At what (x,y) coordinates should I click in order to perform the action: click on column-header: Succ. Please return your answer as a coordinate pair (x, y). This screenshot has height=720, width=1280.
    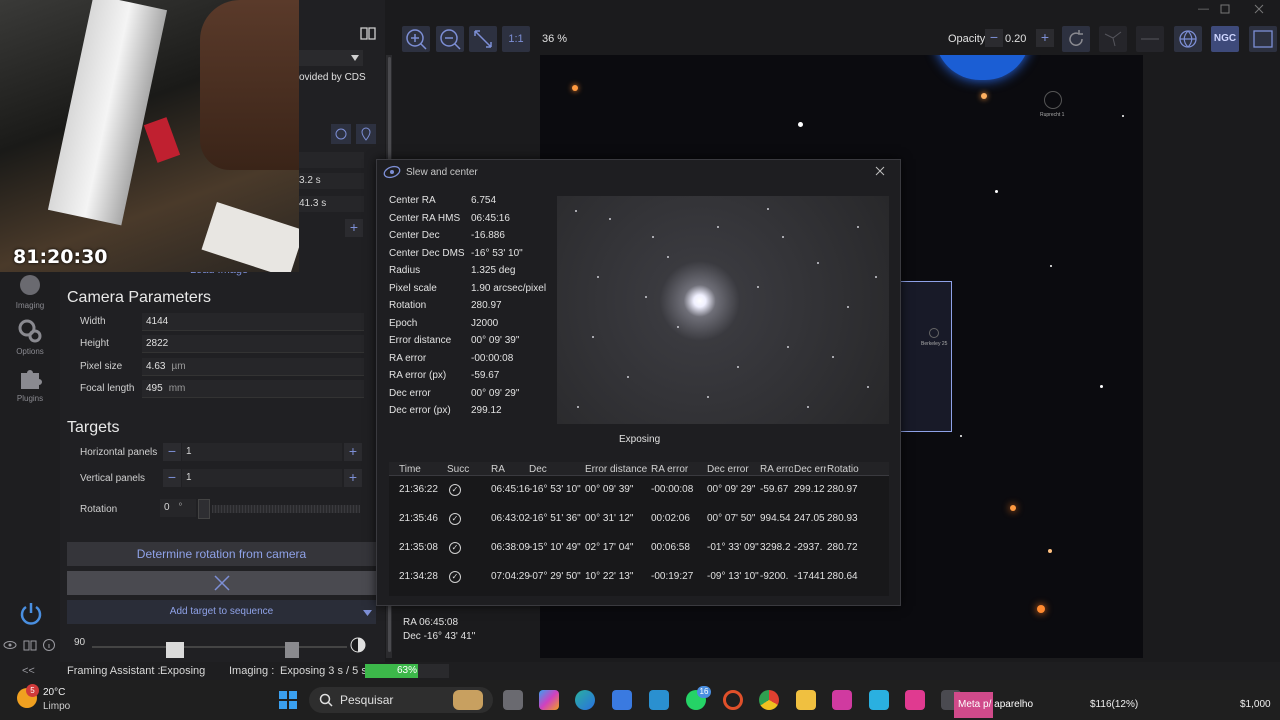
    Looking at the image, I should click on (458, 469).